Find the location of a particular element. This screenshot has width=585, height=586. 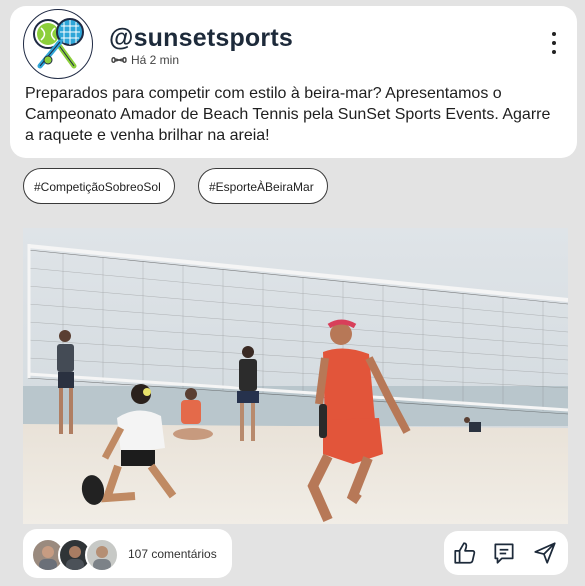

comment-icon is located at coordinates (504, 553).